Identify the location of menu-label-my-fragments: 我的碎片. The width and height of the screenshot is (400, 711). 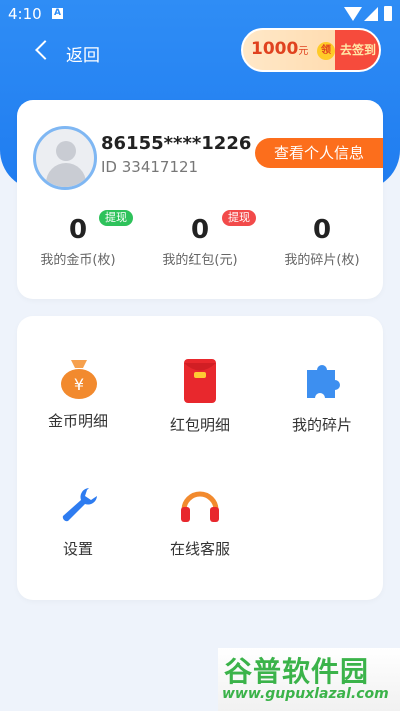
(321, 425).